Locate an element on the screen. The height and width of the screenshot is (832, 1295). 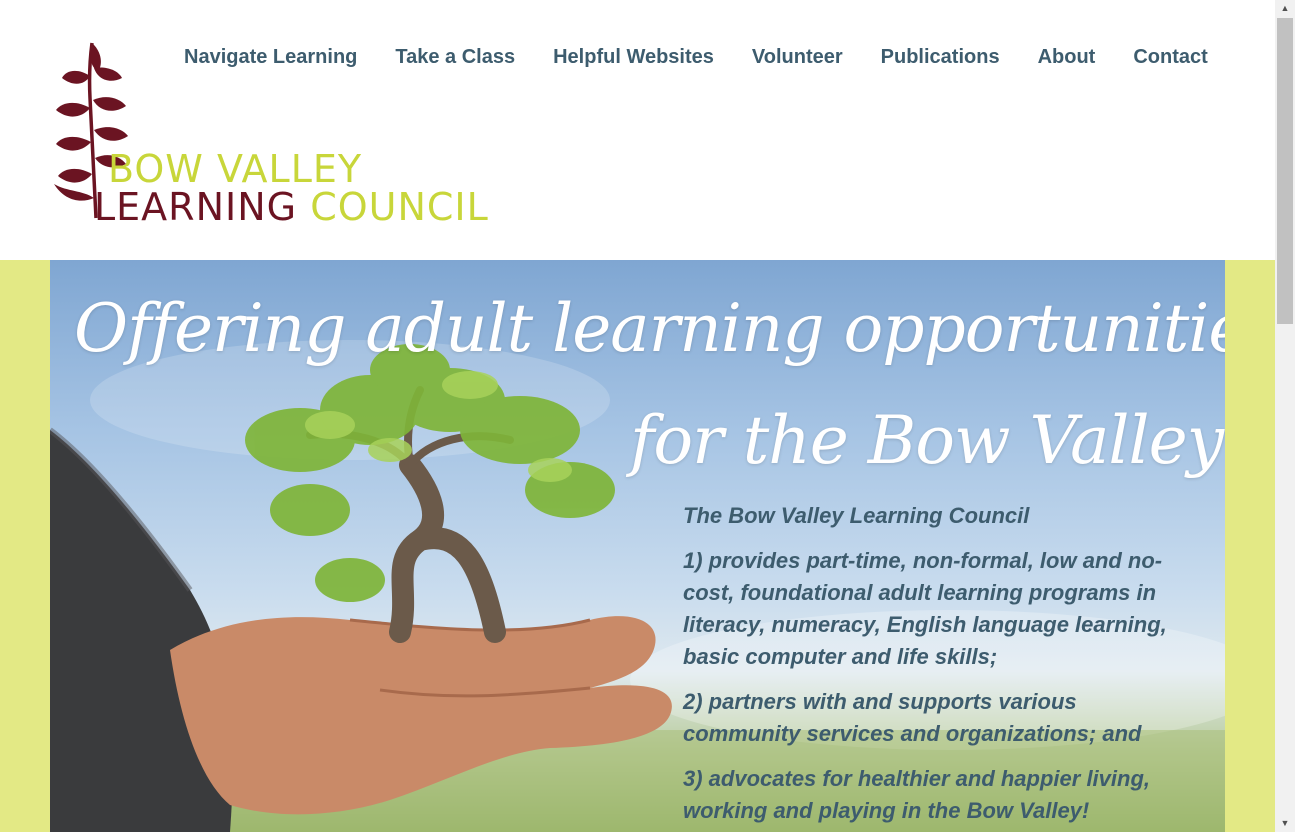
nav-take-a-class: Take a Class is located at coordinates (455, 57).